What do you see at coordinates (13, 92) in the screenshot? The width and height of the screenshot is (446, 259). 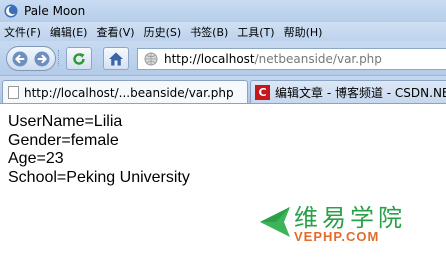 I see `blank-page-icon` at bounding box center [13, 92].